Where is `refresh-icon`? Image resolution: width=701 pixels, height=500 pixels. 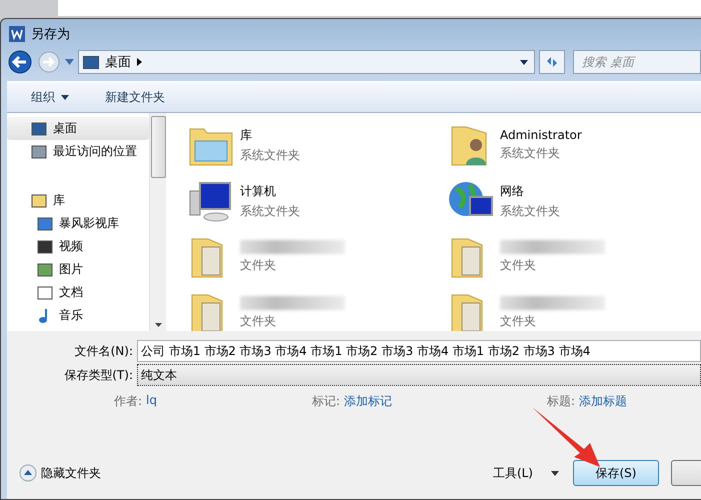
refresh-icon is located at coordinates (552, 62).